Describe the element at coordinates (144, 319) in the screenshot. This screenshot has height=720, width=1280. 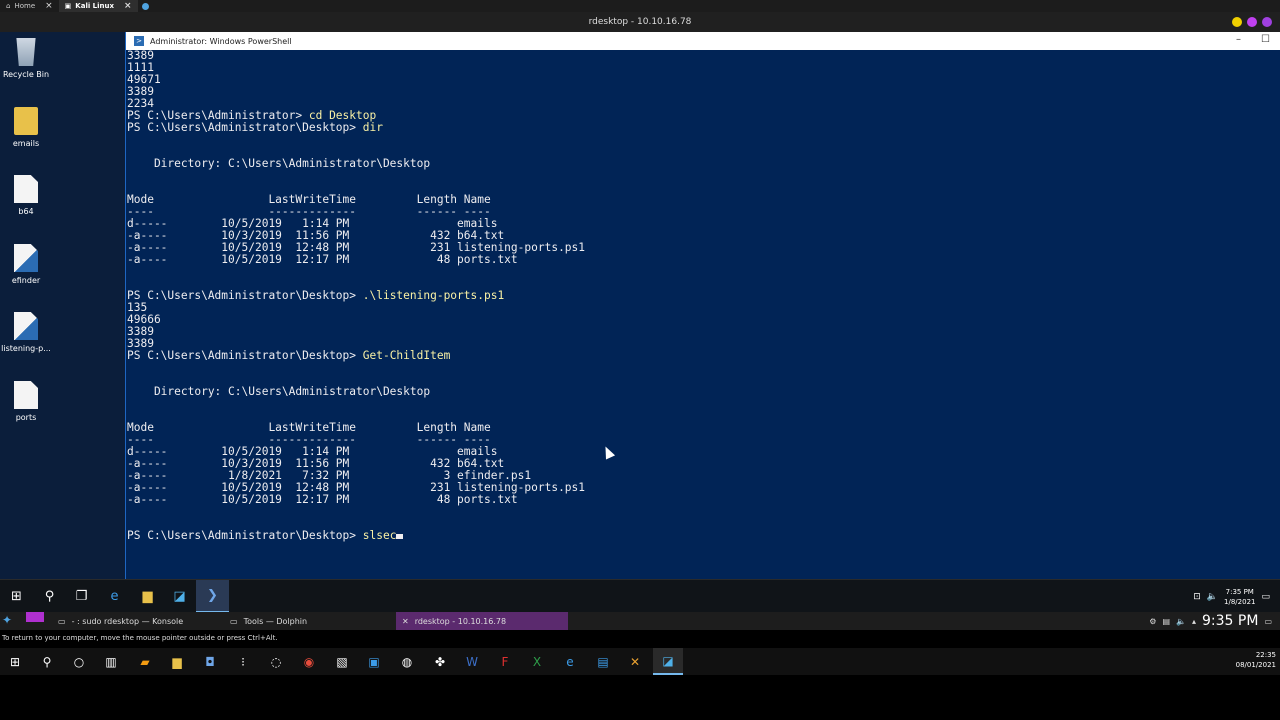
I see `console-line: 49666` at that location.